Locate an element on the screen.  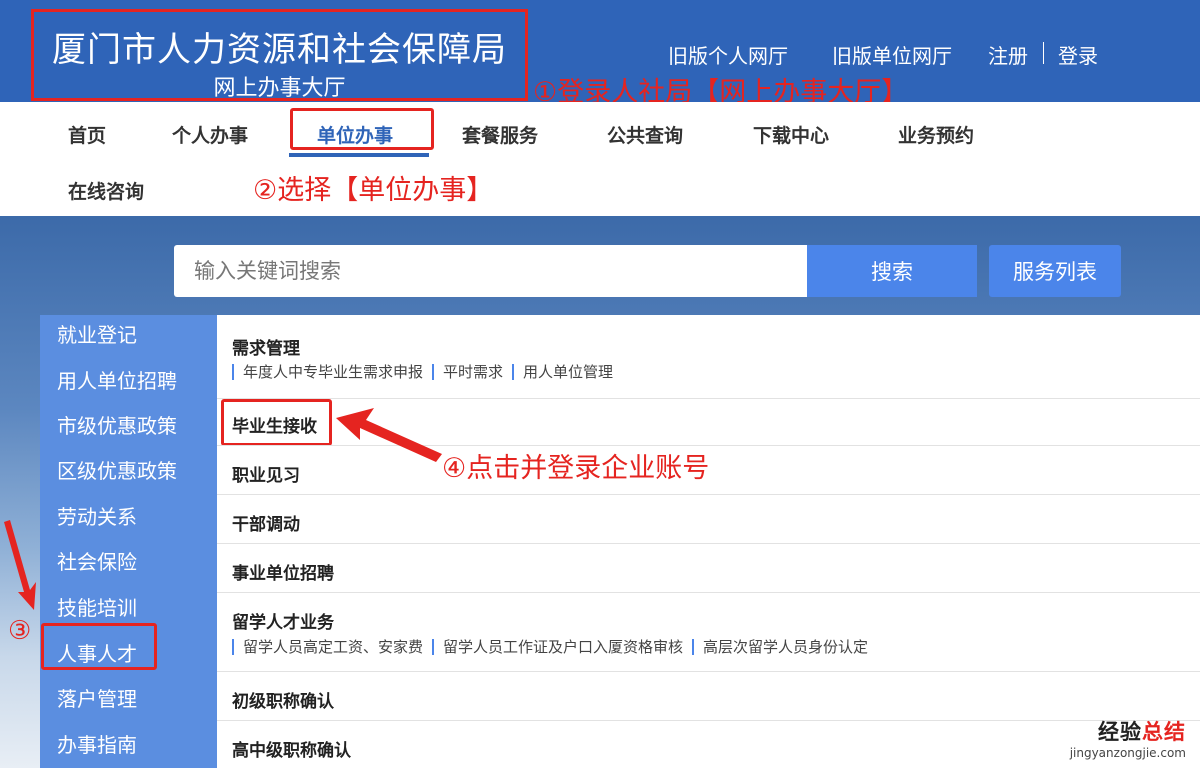
site-logo: 厦门市人力资源和社会保障局 网上办事大厅 is located at coordinates (279, 55).